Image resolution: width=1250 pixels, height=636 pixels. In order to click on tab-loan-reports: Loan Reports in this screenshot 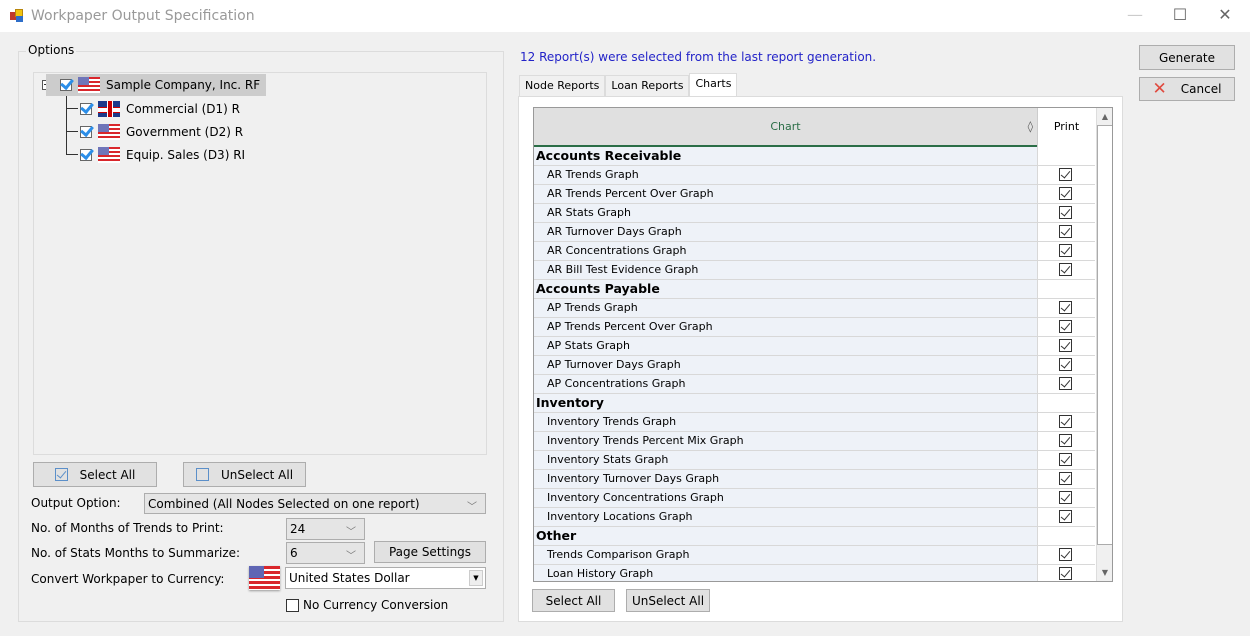, I will do `click(647, 85)`.